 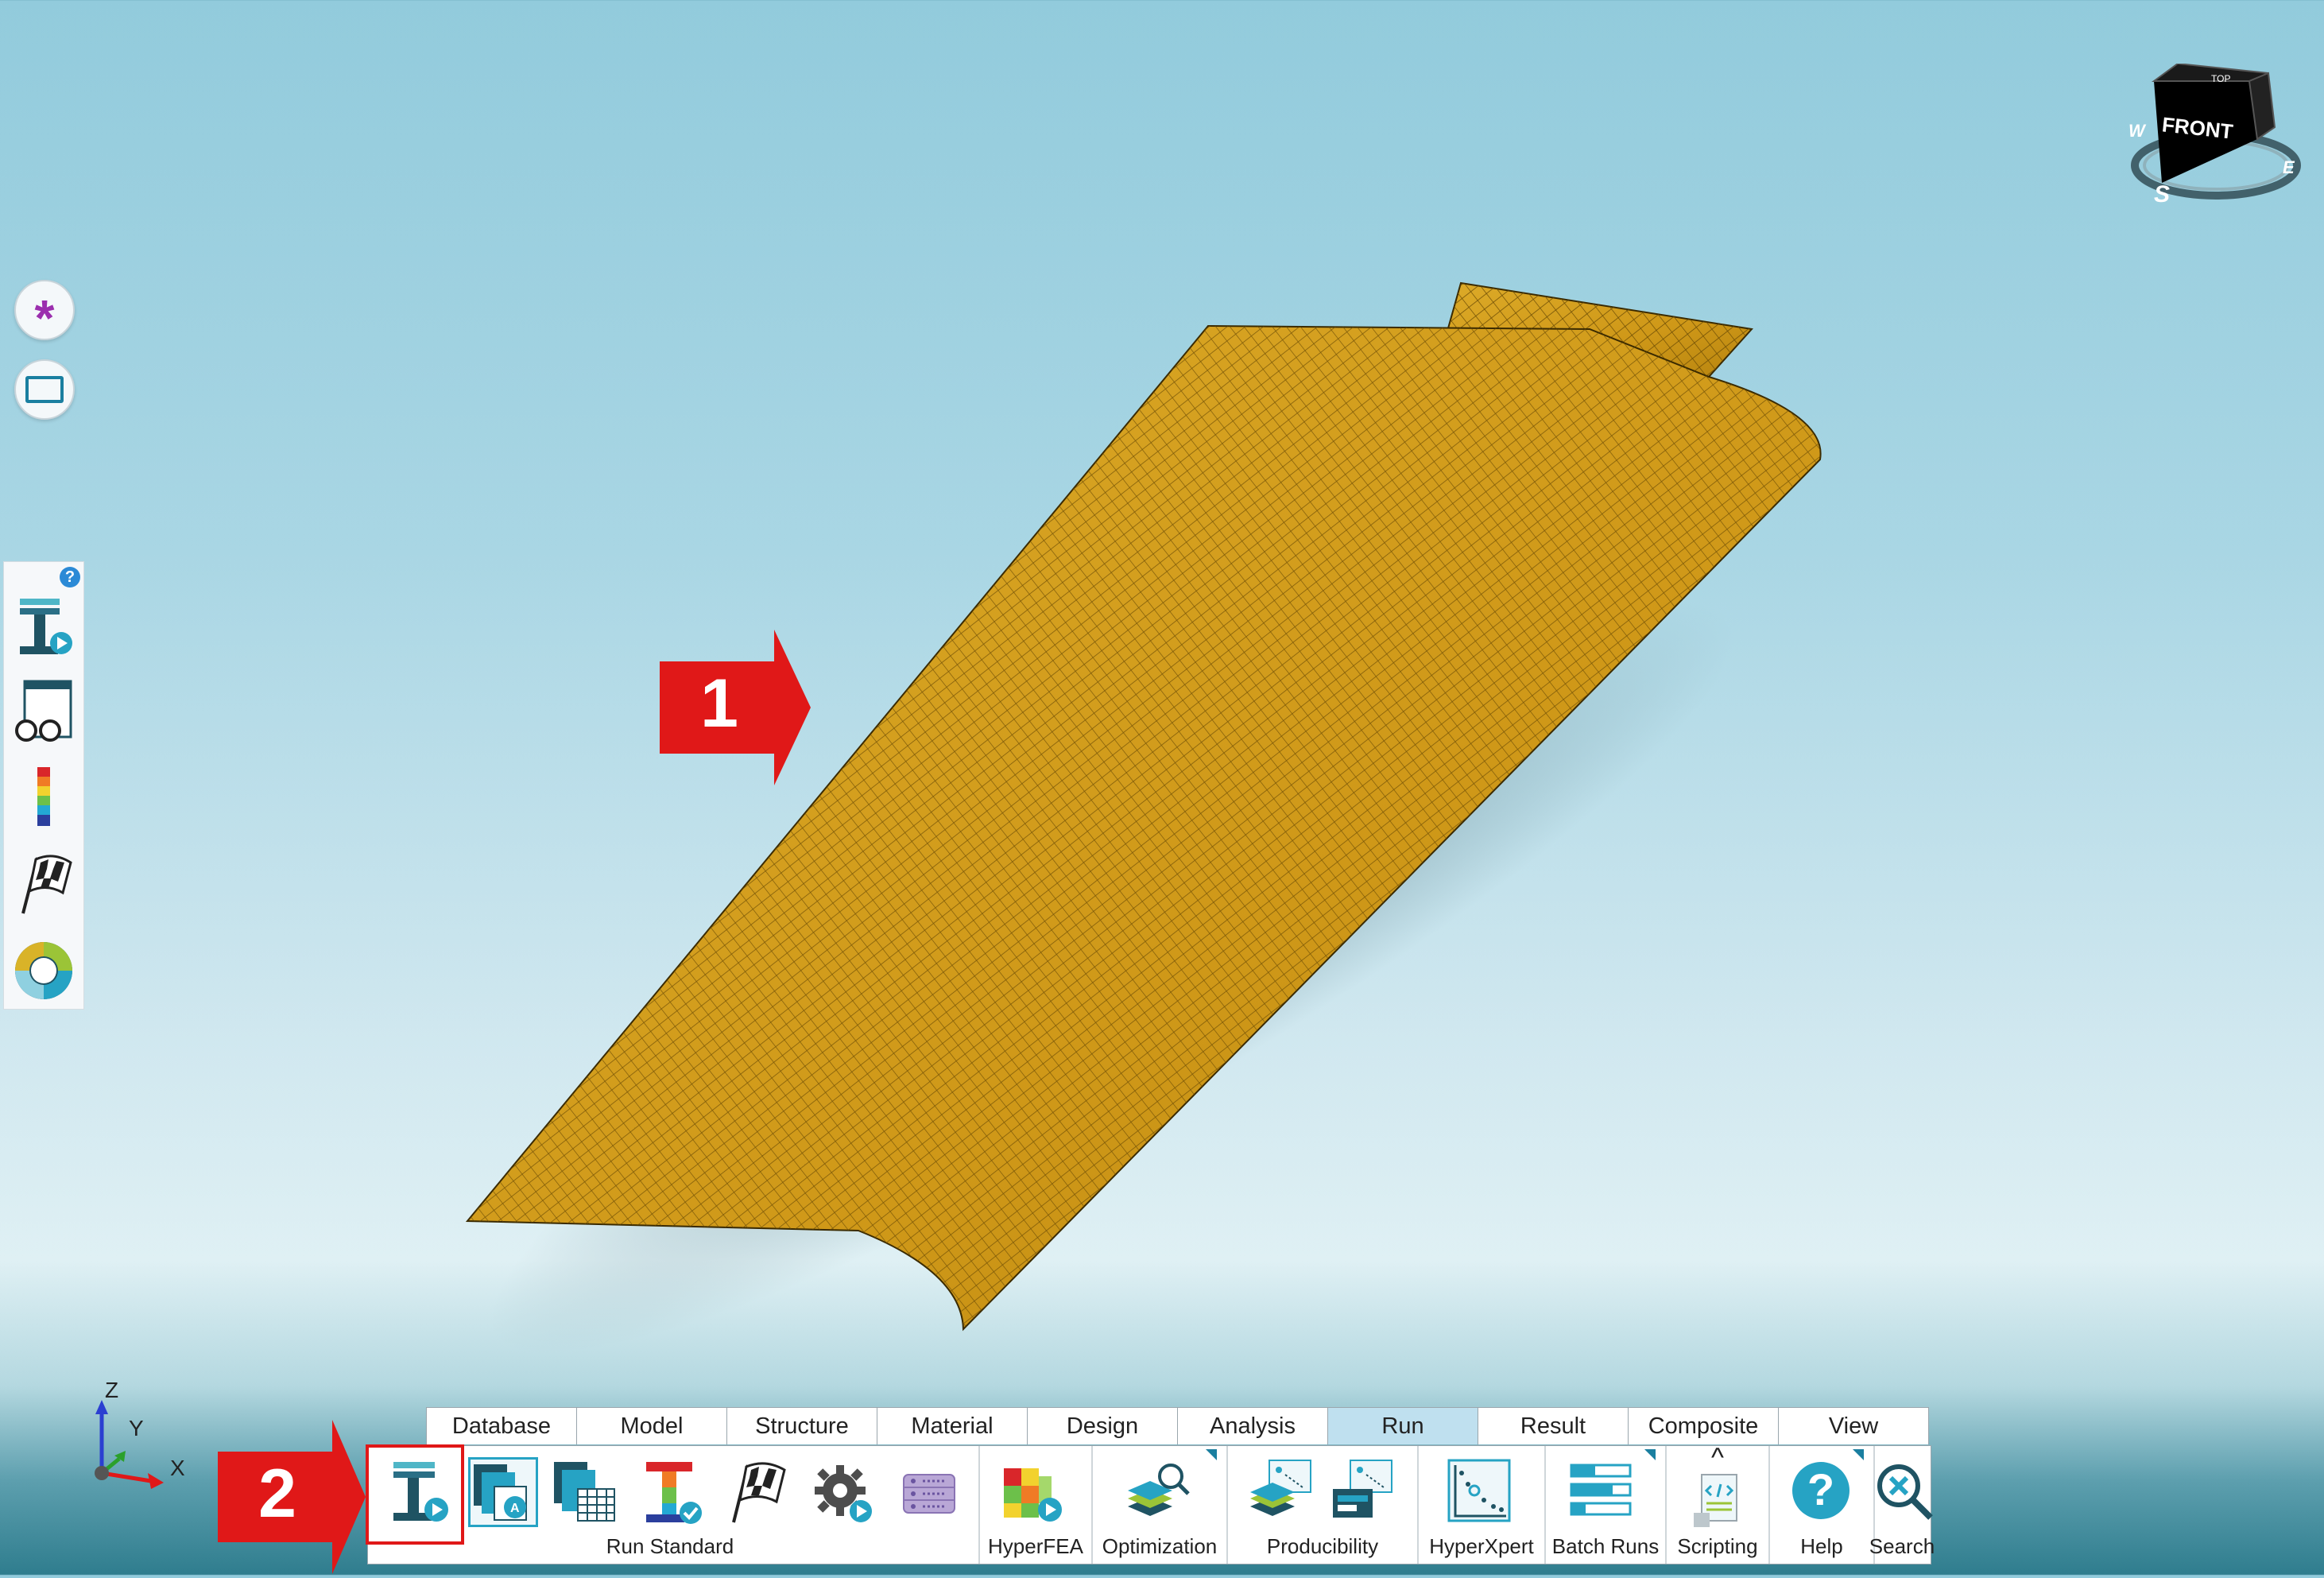 I want to click on group-scripting-label: Scripting, so click(x=1717, y=1546).